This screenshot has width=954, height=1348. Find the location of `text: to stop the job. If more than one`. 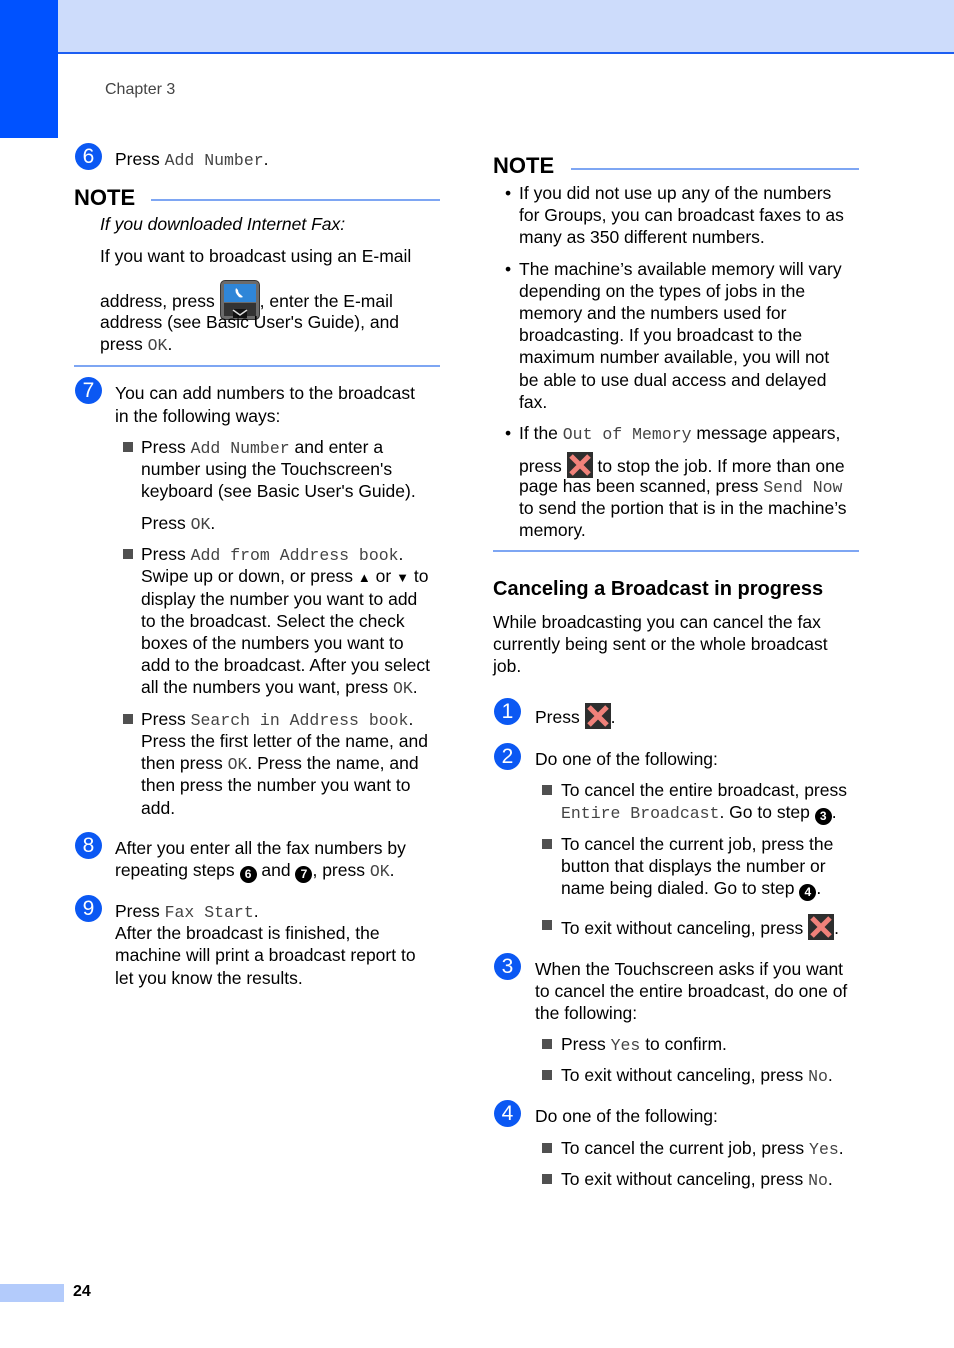

text: to stop the job. If more than one is located at coordinates (718, 466).